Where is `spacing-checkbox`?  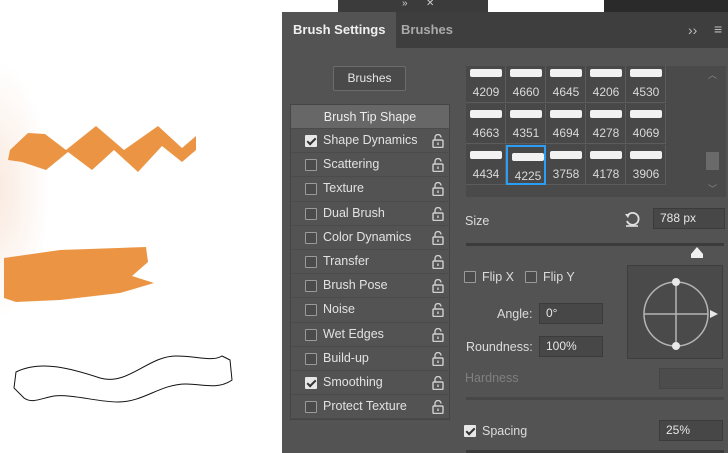 spacing-checkbox is located at coordinates (470, 431).